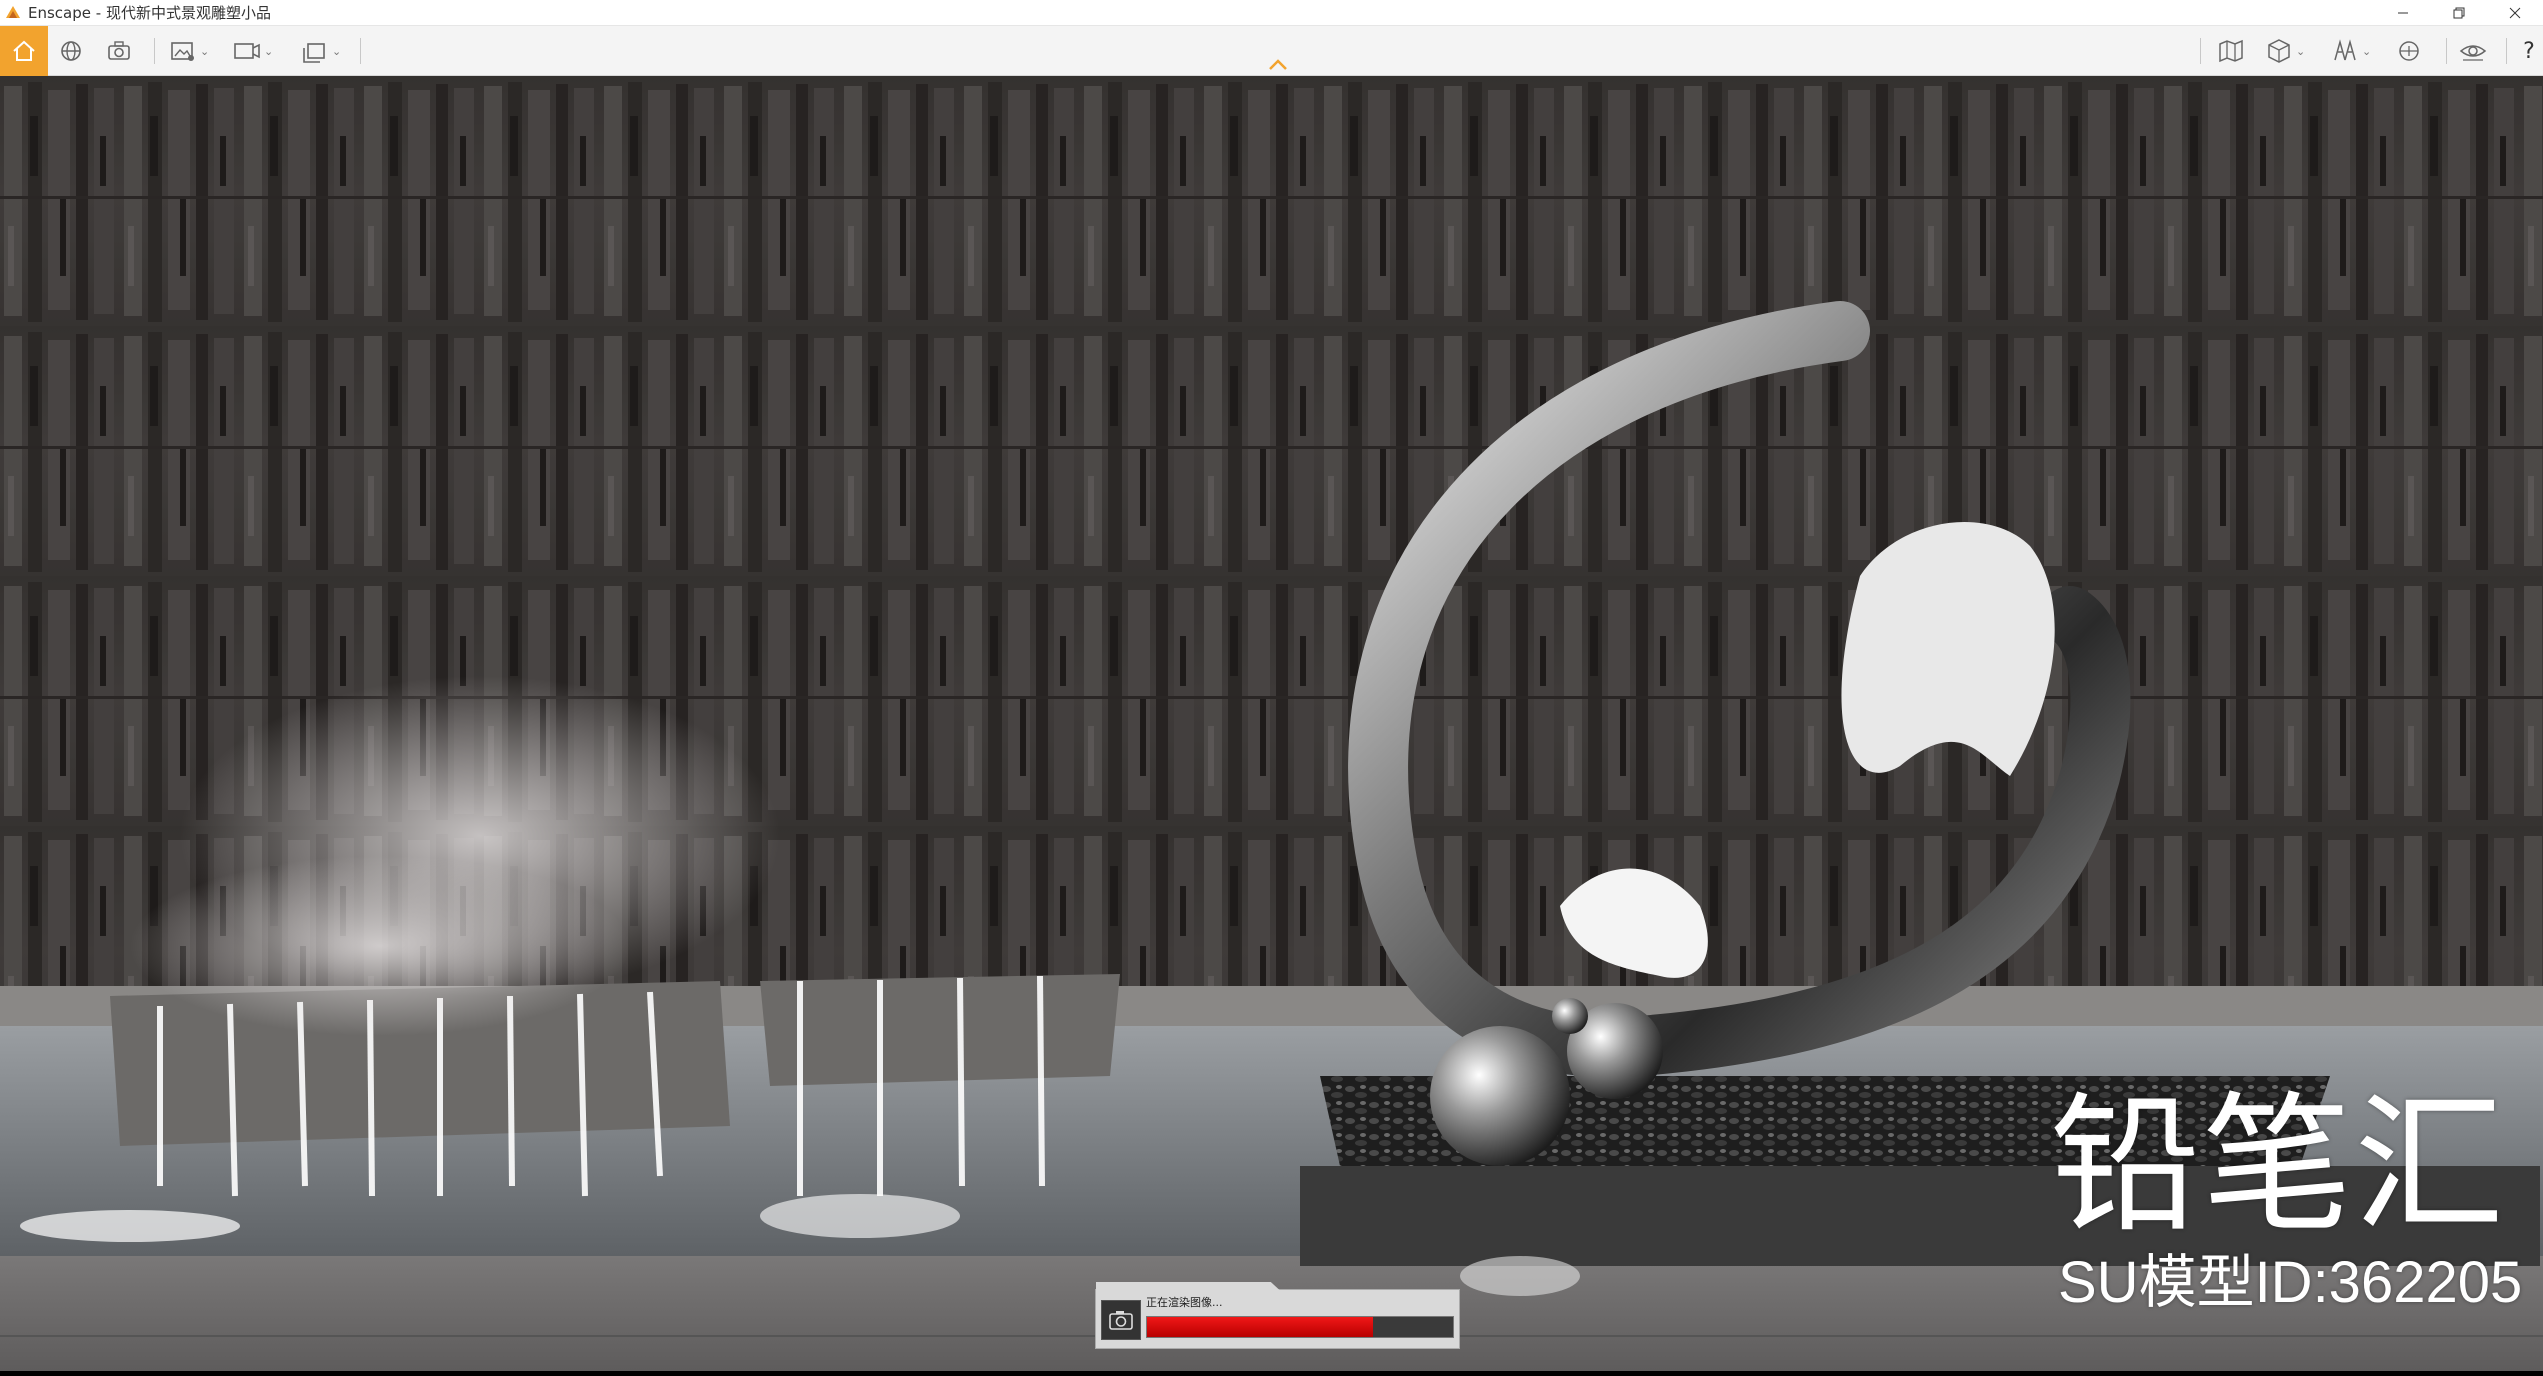 The height and width of the screenshot is (1376, 2543). What do you see at coordinates (247, 51) in the screenshot?
I see `video-render-icon` at bounding box center [247, 51].